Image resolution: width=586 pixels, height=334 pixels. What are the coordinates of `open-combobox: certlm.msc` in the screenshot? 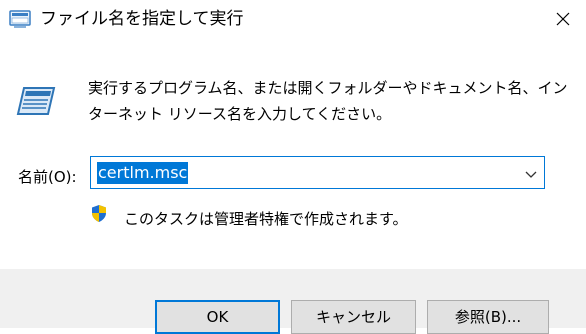 It's located at (317, 172).